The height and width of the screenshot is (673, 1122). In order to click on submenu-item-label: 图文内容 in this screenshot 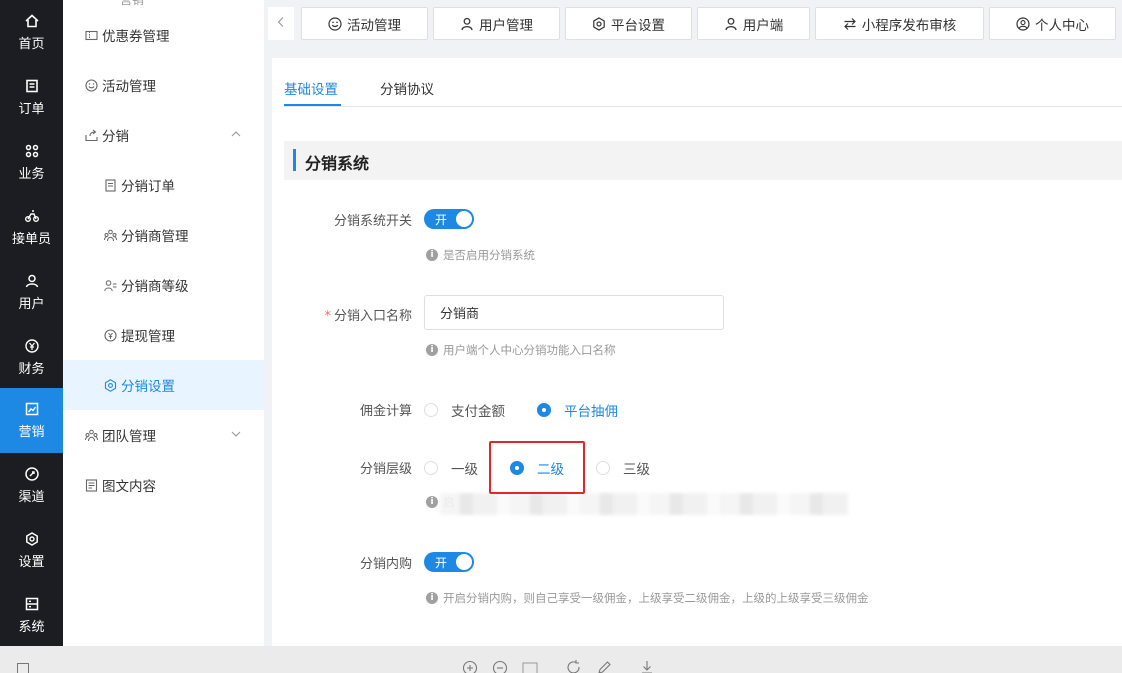, I will do `click(129, 487)`.